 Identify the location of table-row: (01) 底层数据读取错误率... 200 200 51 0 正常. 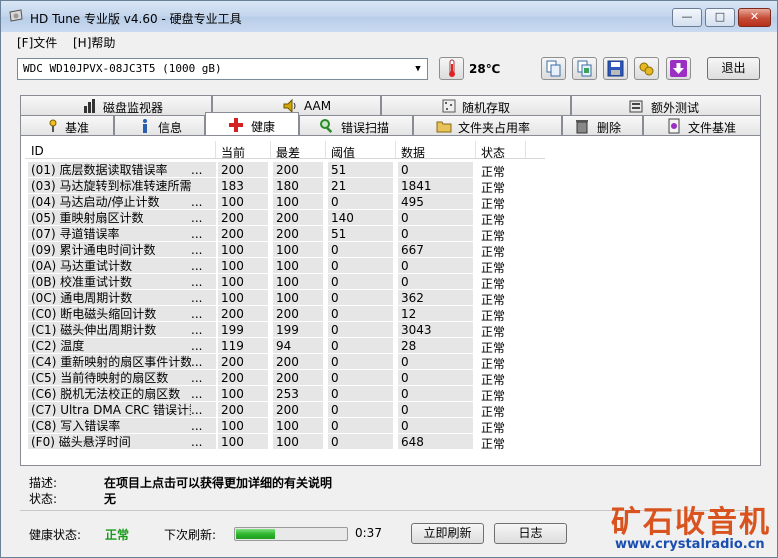
(390, 170).